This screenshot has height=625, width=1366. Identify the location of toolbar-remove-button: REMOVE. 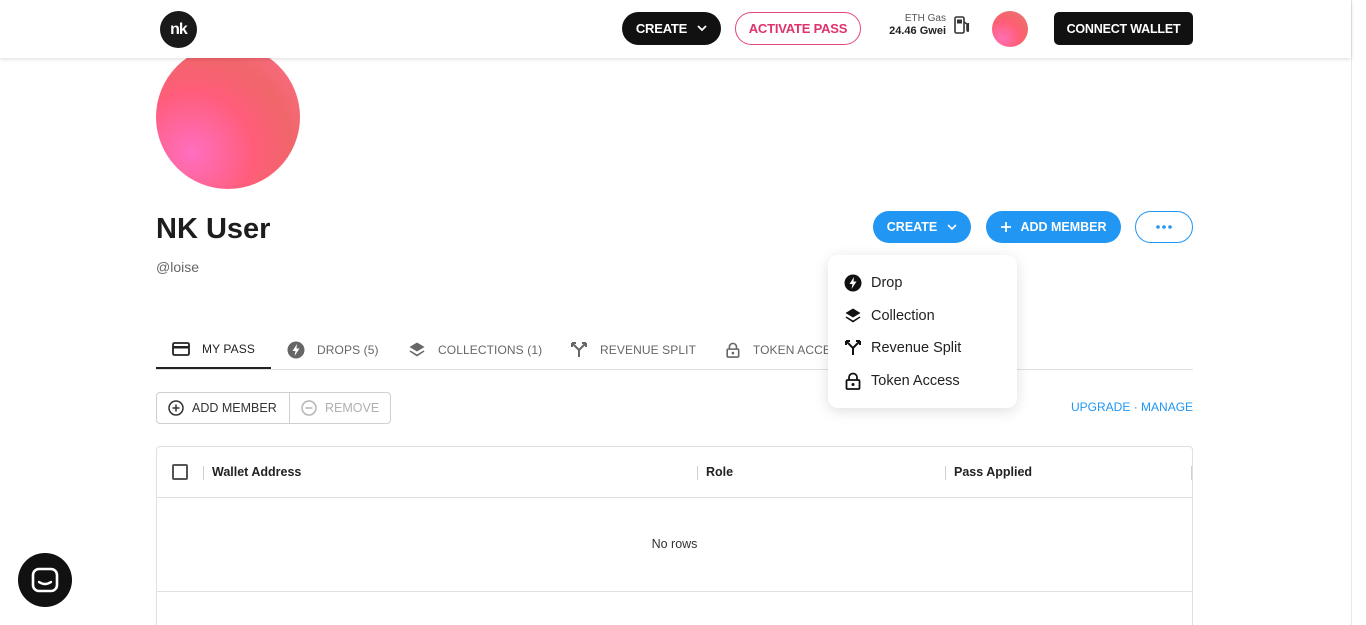
(334, 408).